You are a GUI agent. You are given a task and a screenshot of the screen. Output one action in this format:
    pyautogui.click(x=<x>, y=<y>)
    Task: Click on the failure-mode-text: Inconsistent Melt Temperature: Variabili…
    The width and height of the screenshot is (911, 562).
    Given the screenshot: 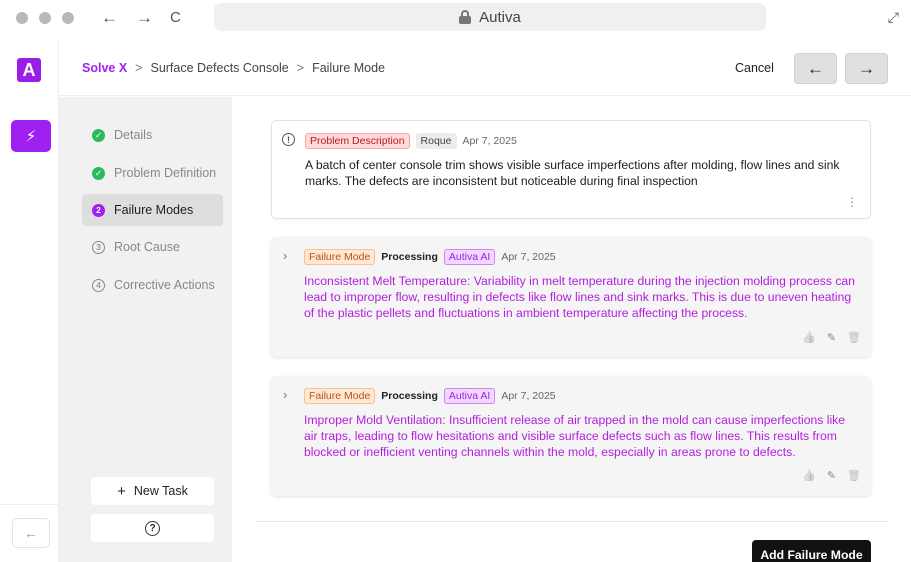 What is the action you would take?
    pyautogui.click(x=579, y=297)
    